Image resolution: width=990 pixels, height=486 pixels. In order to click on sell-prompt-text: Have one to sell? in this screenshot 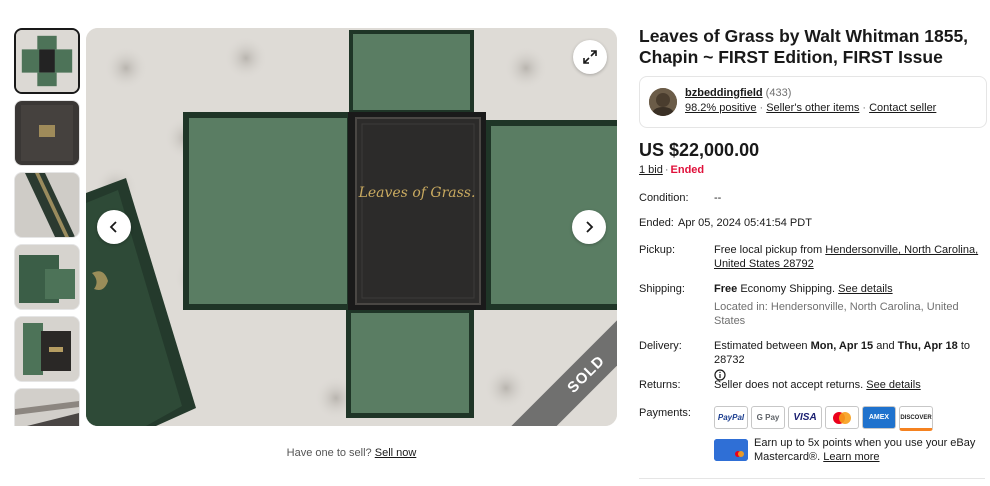, I will do `click(329, 453)`.